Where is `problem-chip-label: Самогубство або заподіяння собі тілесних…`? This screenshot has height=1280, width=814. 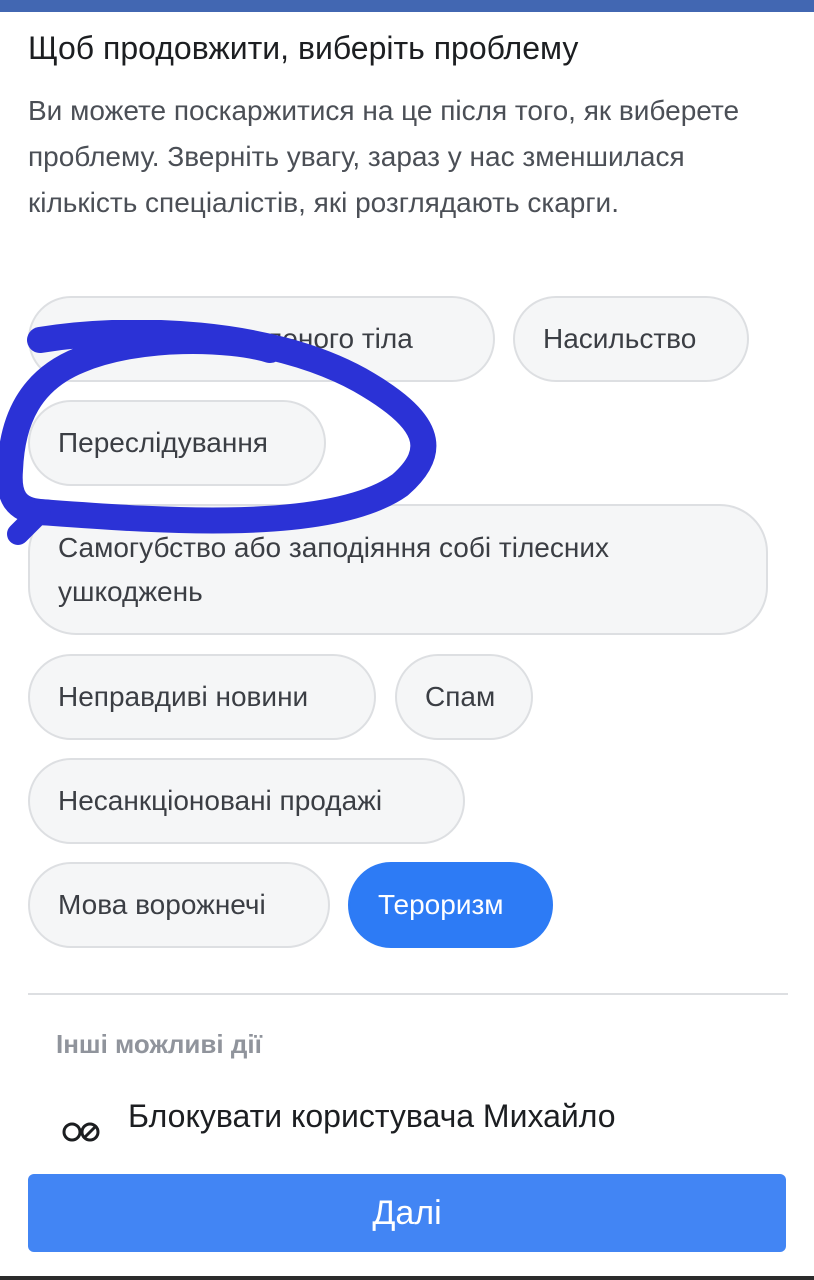 problem-chip-label: Самогубство або заподіяння собі тілесних… is located at coordinates (333, 569).